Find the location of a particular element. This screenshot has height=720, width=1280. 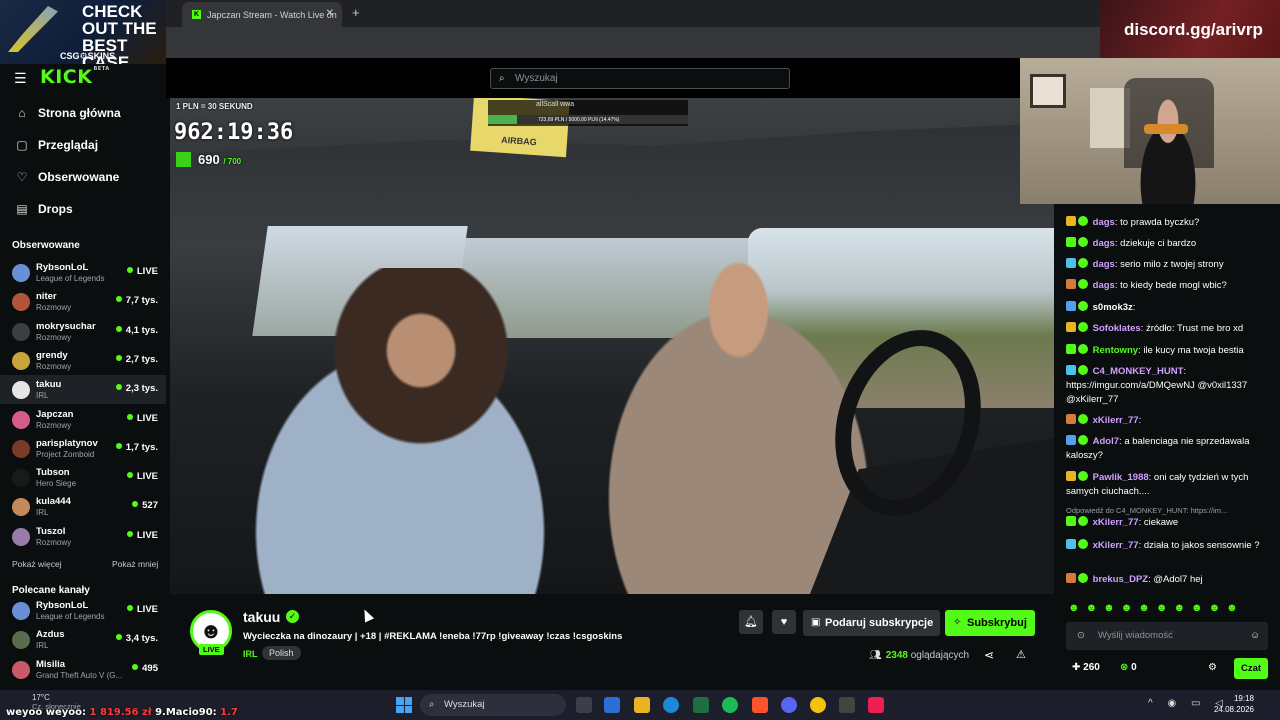

channel-row: grendy Rozmowy 2,7 tys. is located at coordinates (83, 360).